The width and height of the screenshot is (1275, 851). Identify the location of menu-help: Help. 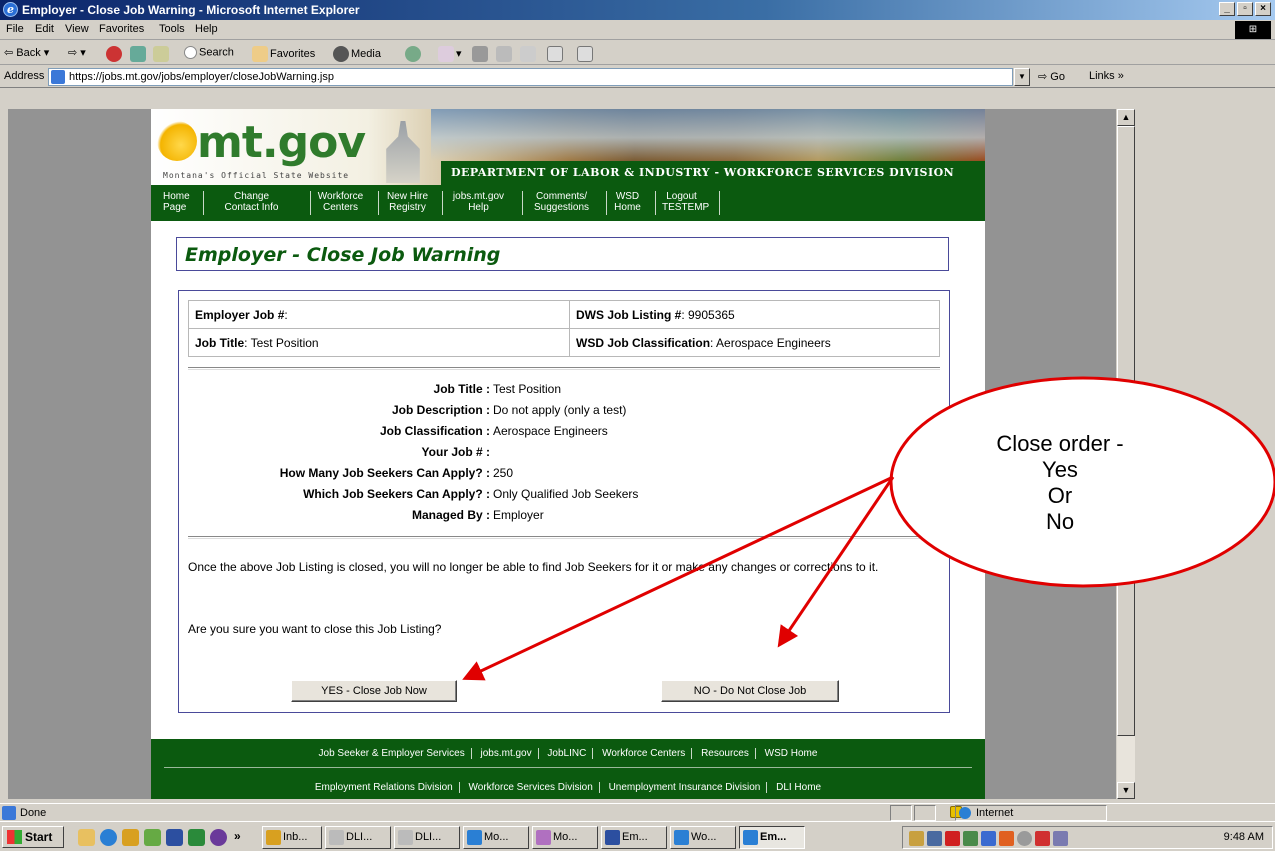
(206, 29).